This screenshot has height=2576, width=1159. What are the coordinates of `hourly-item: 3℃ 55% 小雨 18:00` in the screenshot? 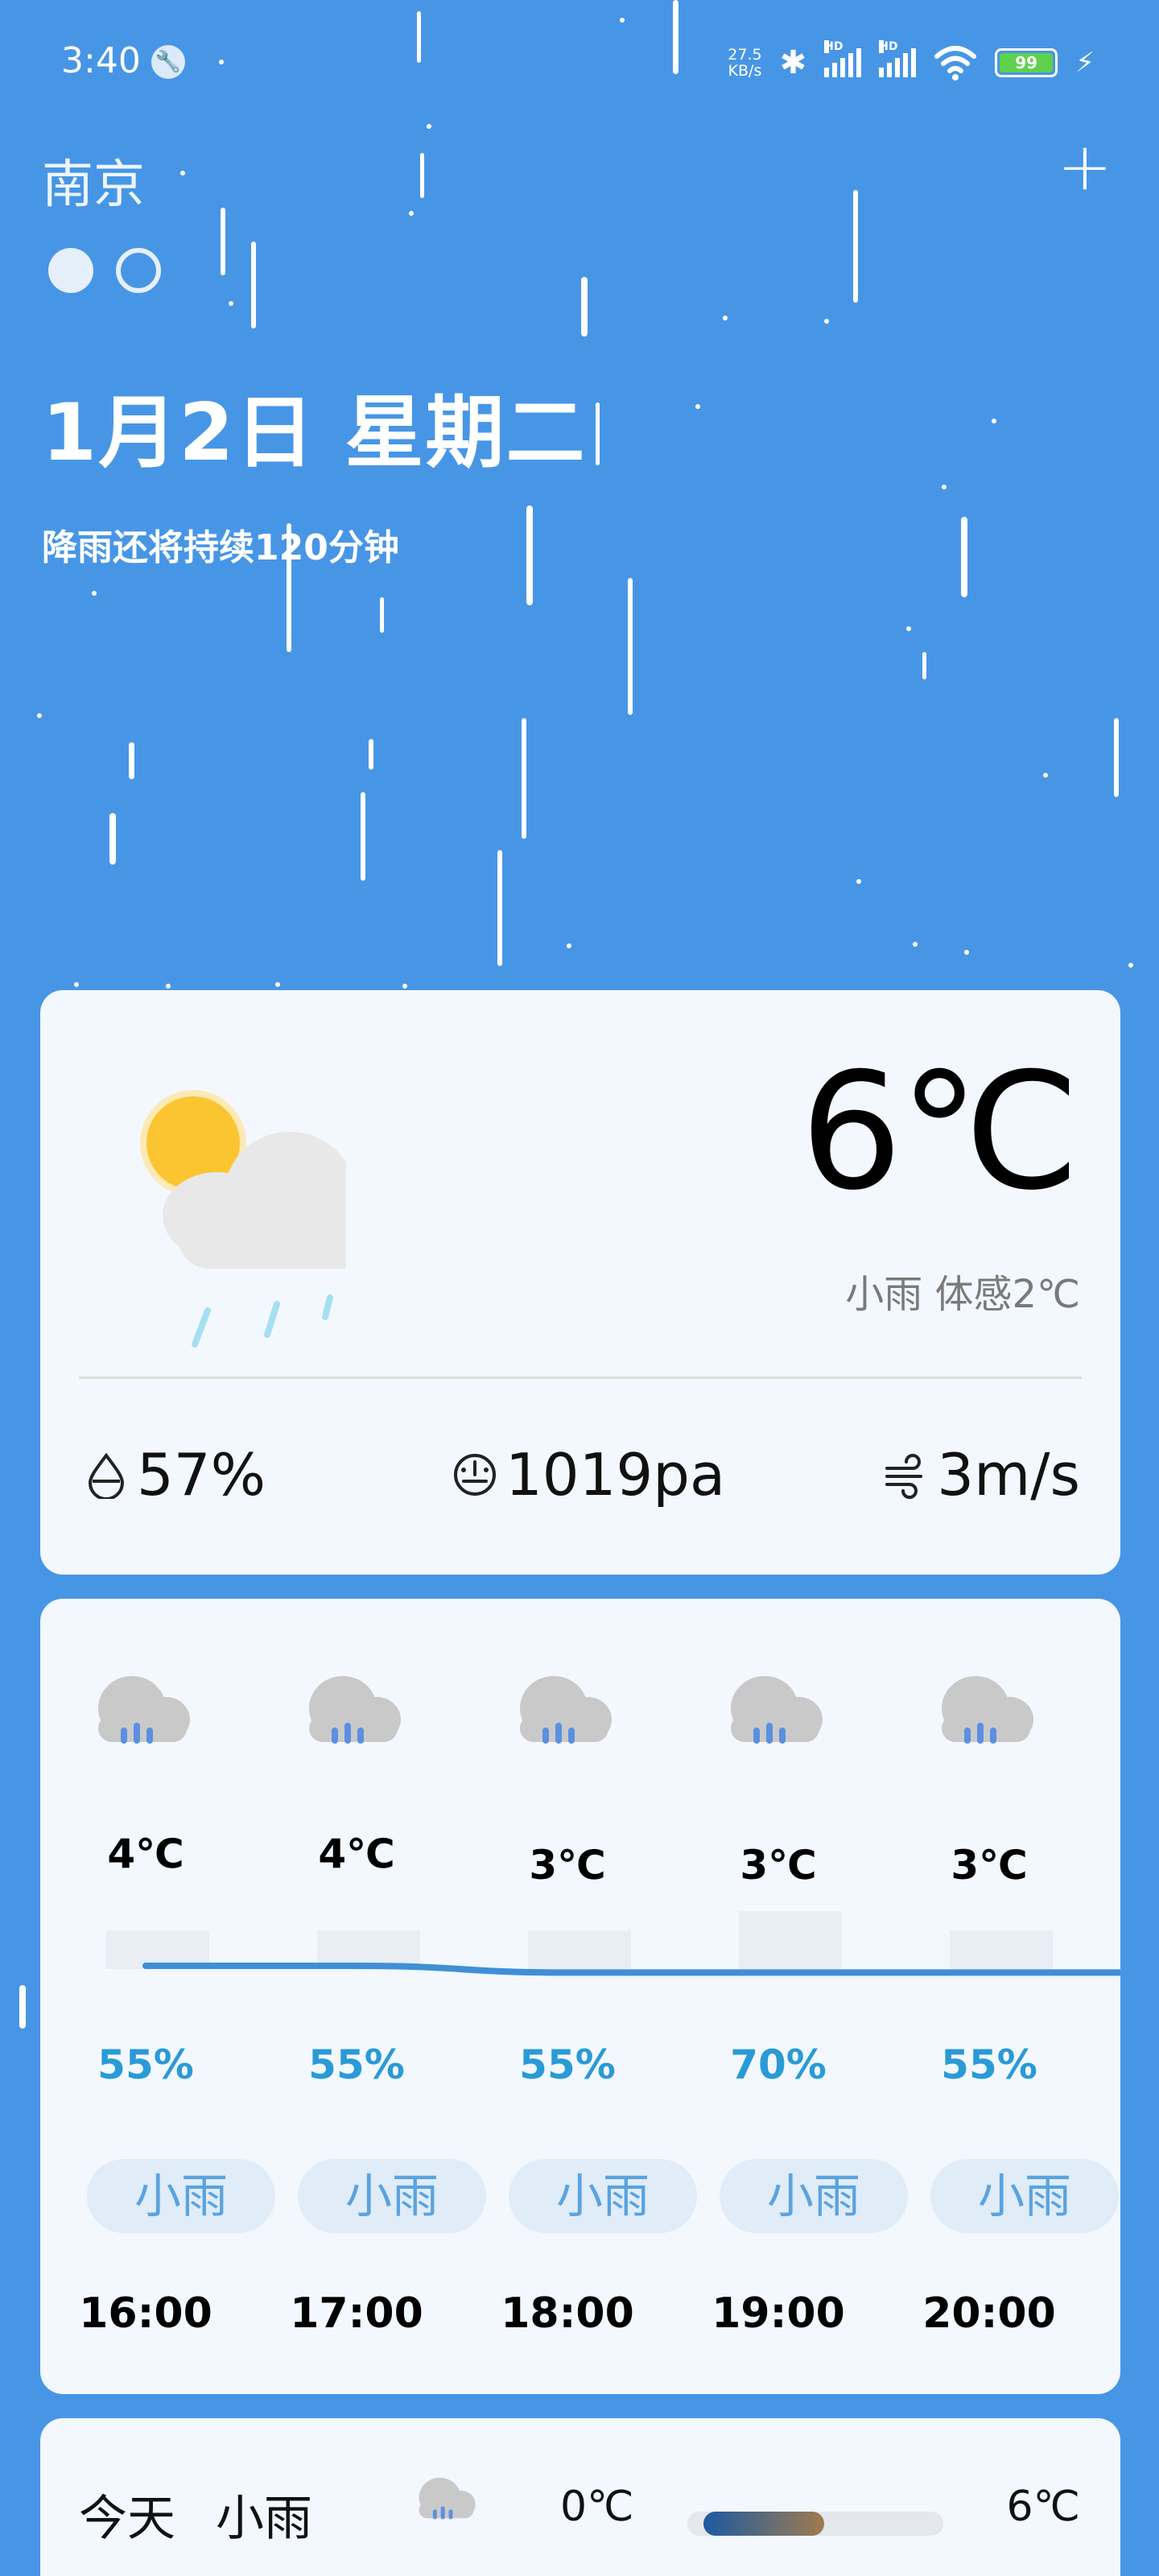 It's located at (579, 1996).